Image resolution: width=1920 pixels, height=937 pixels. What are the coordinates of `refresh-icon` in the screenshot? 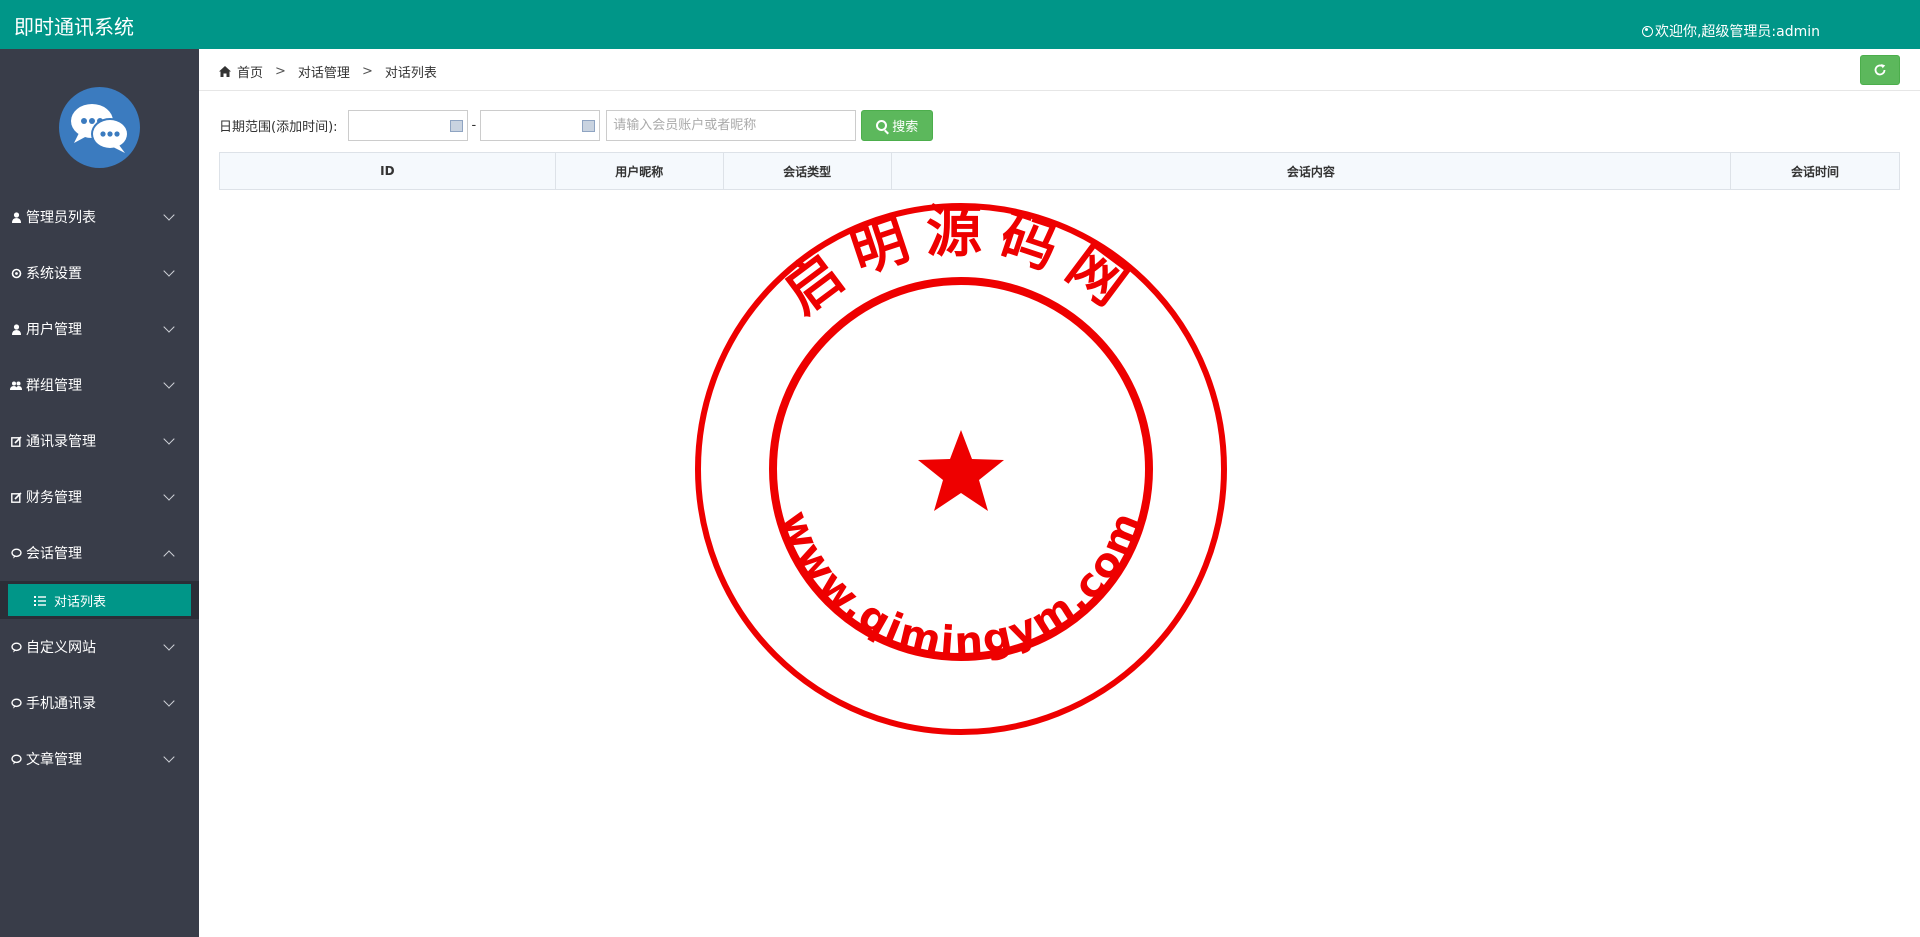 It's located at (1880, 70).